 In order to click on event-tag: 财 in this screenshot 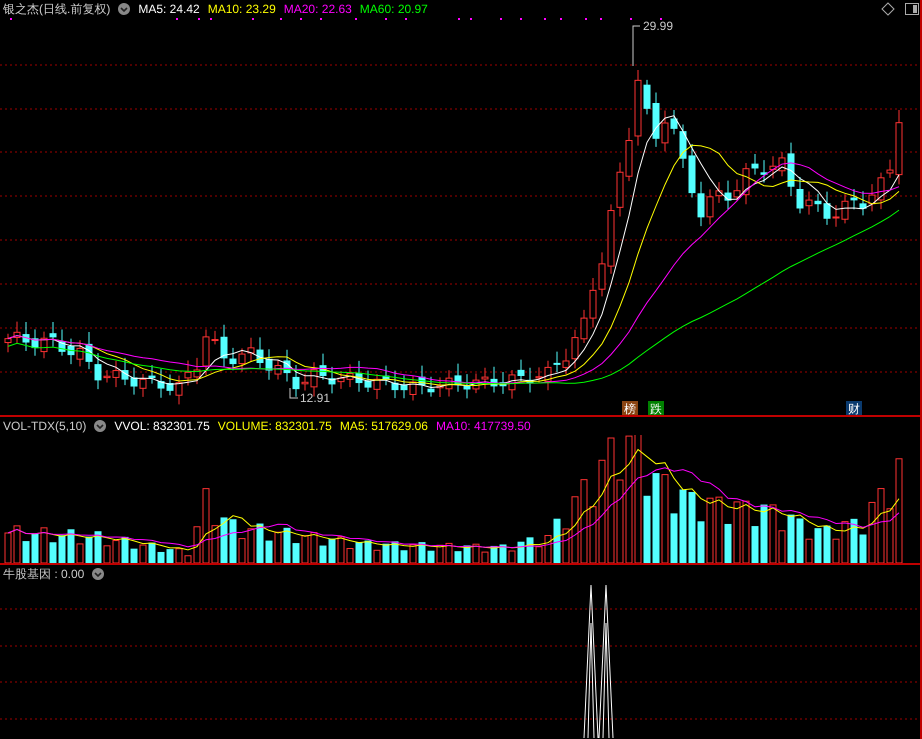, I will do `click(854, 408)`.